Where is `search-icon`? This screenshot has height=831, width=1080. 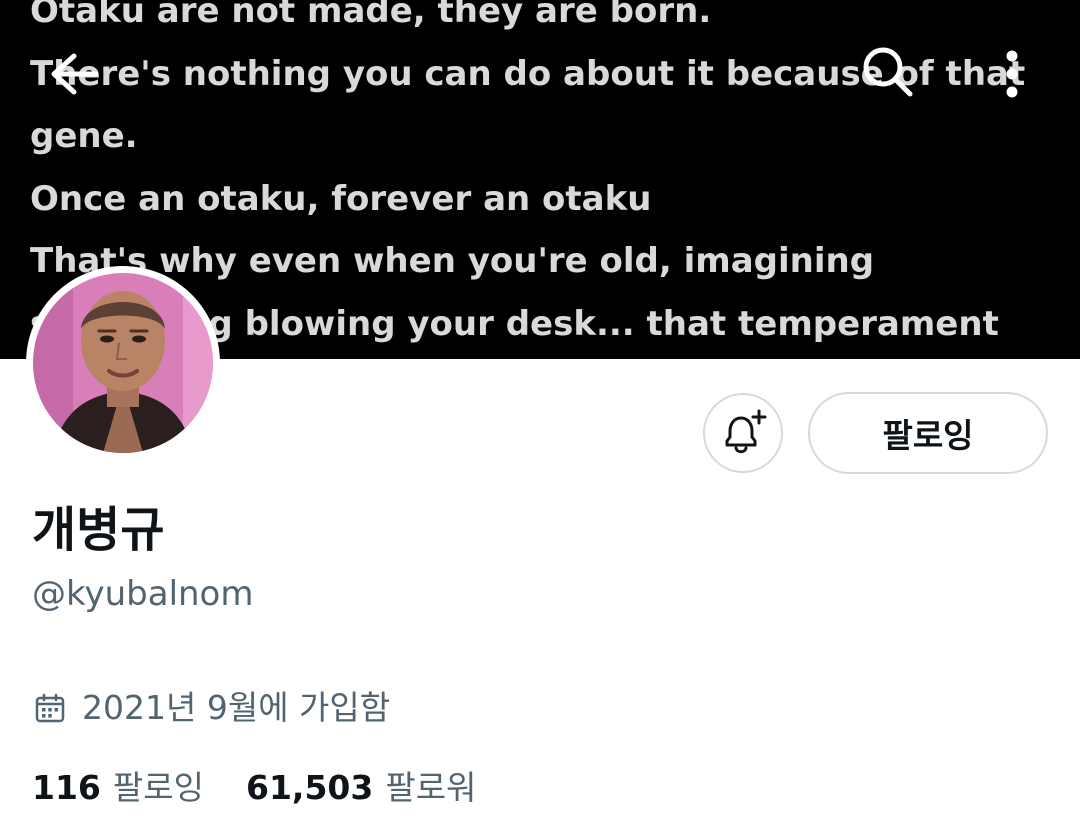 search-icon is located at coordinates (888, 72).